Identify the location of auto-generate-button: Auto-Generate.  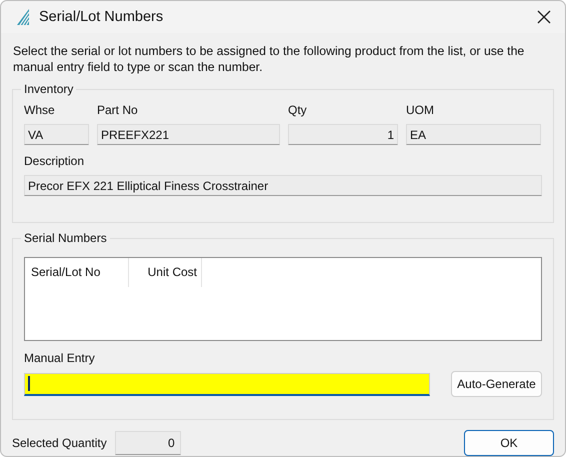
(496, 384).